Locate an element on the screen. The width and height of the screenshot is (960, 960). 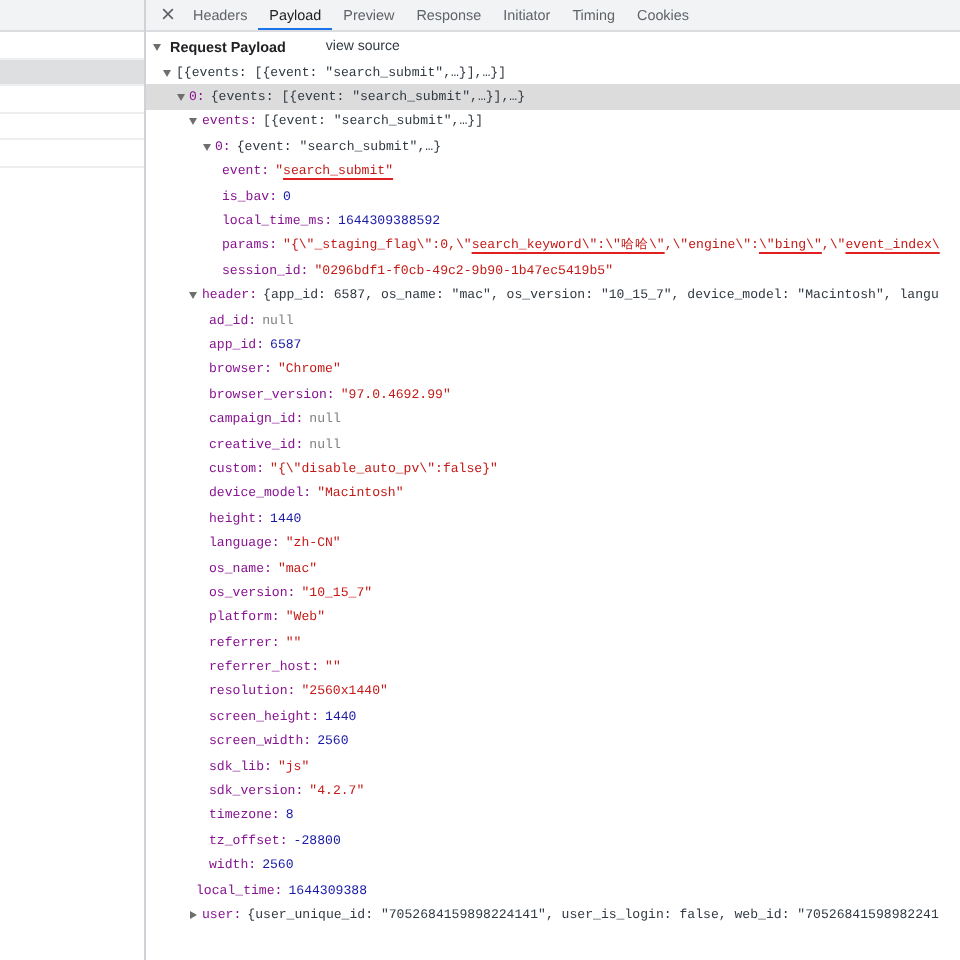
collapsed-triangle-icon is located at coordinates (193, 914).